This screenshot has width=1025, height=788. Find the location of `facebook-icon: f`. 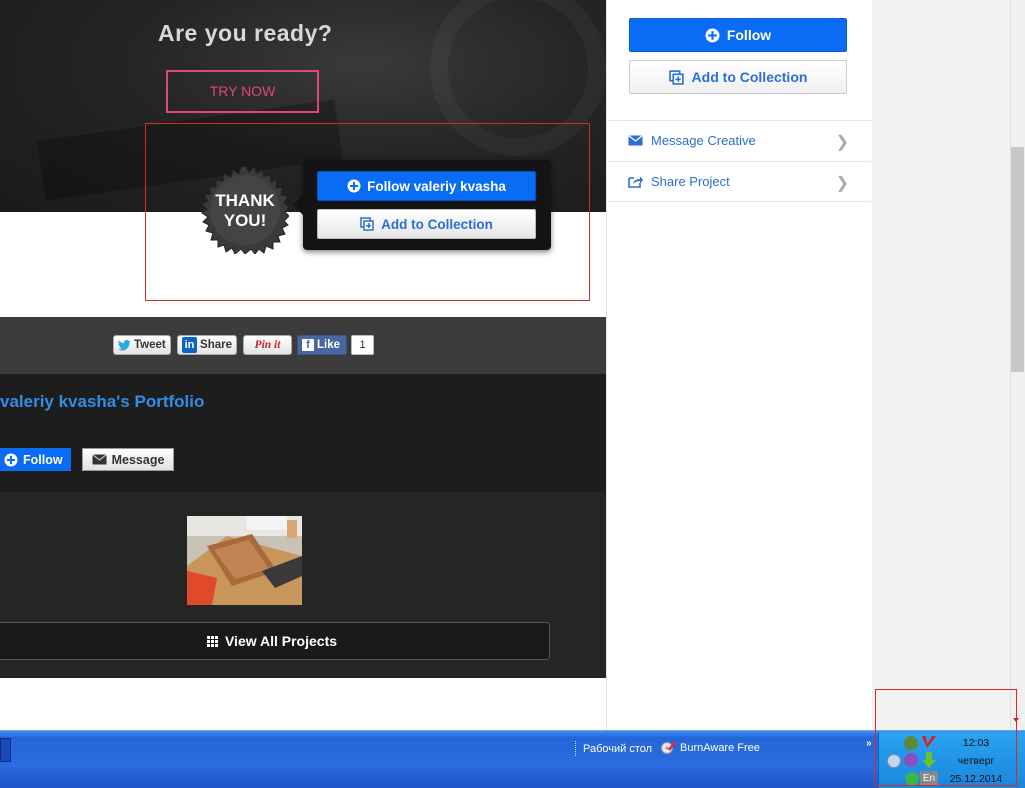

facebook-icon: f is located at coordinates (308, 345).